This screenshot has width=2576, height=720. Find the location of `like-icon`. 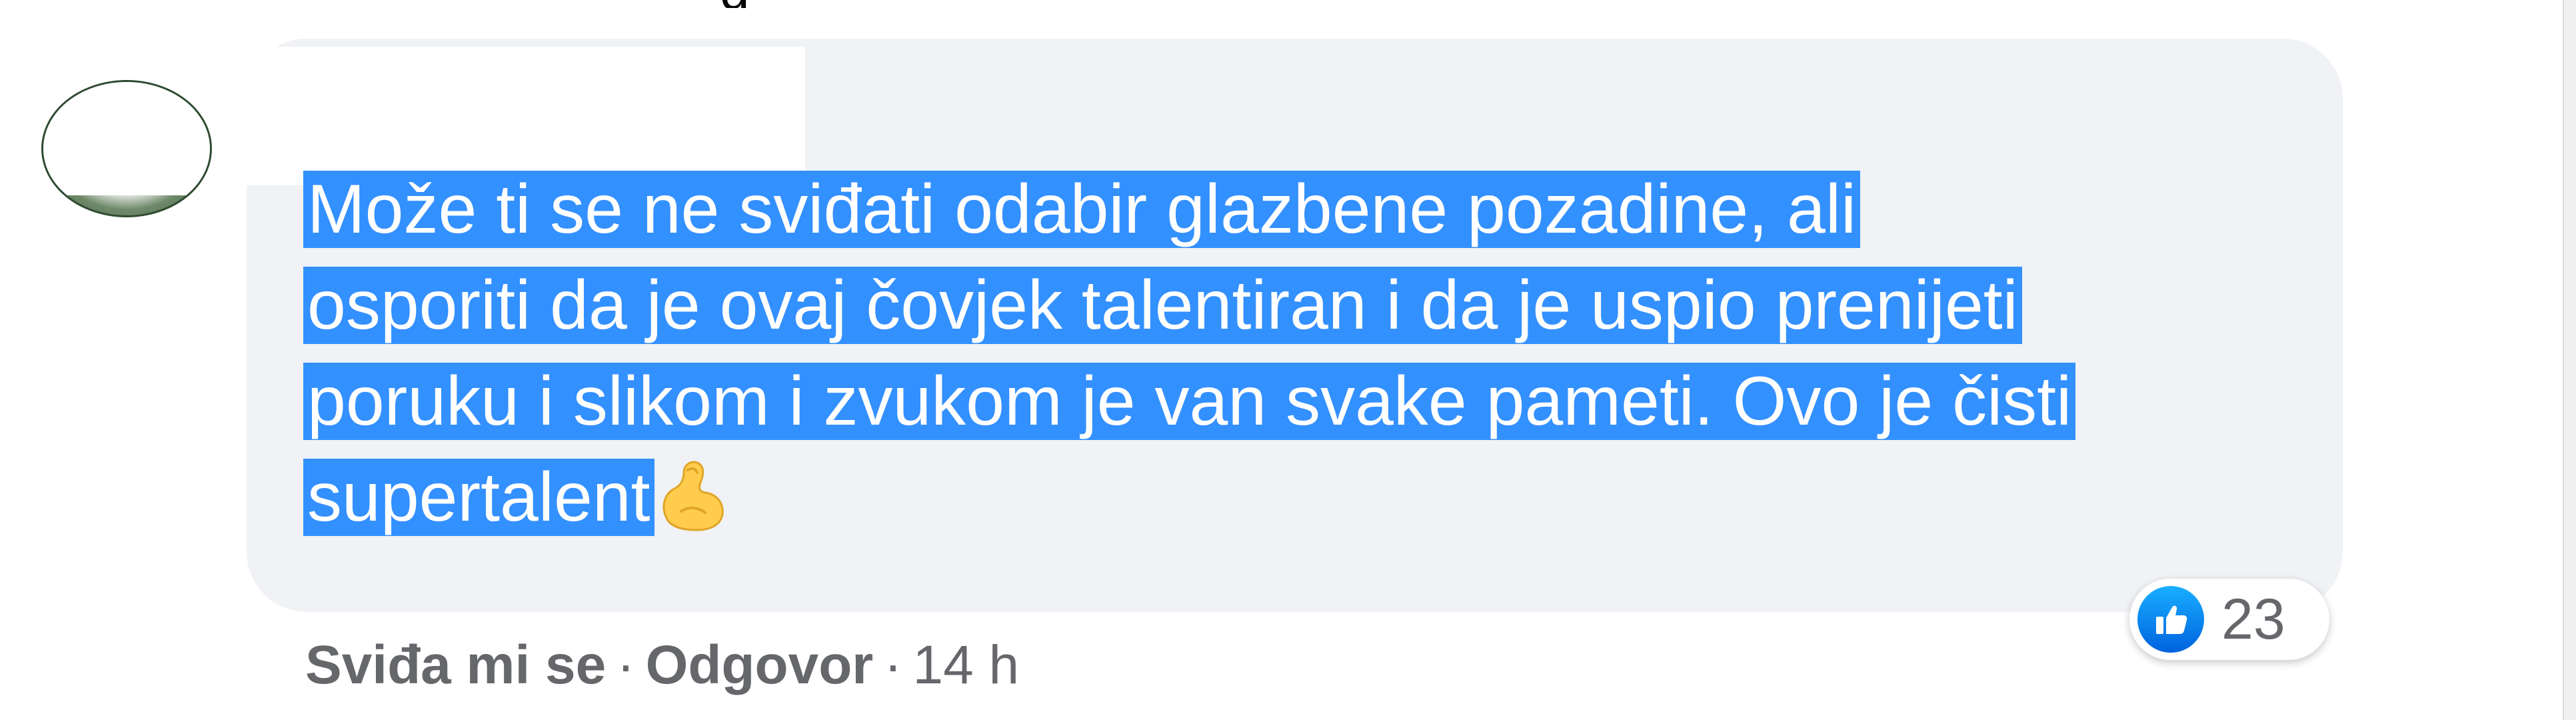

like-icon is located at coordinates (2170, 619).